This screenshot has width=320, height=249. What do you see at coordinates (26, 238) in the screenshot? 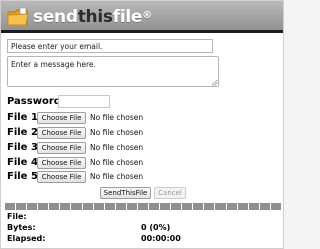
I see `status-elapsed-label: Elapsed:` at bounding box center [26, 238].